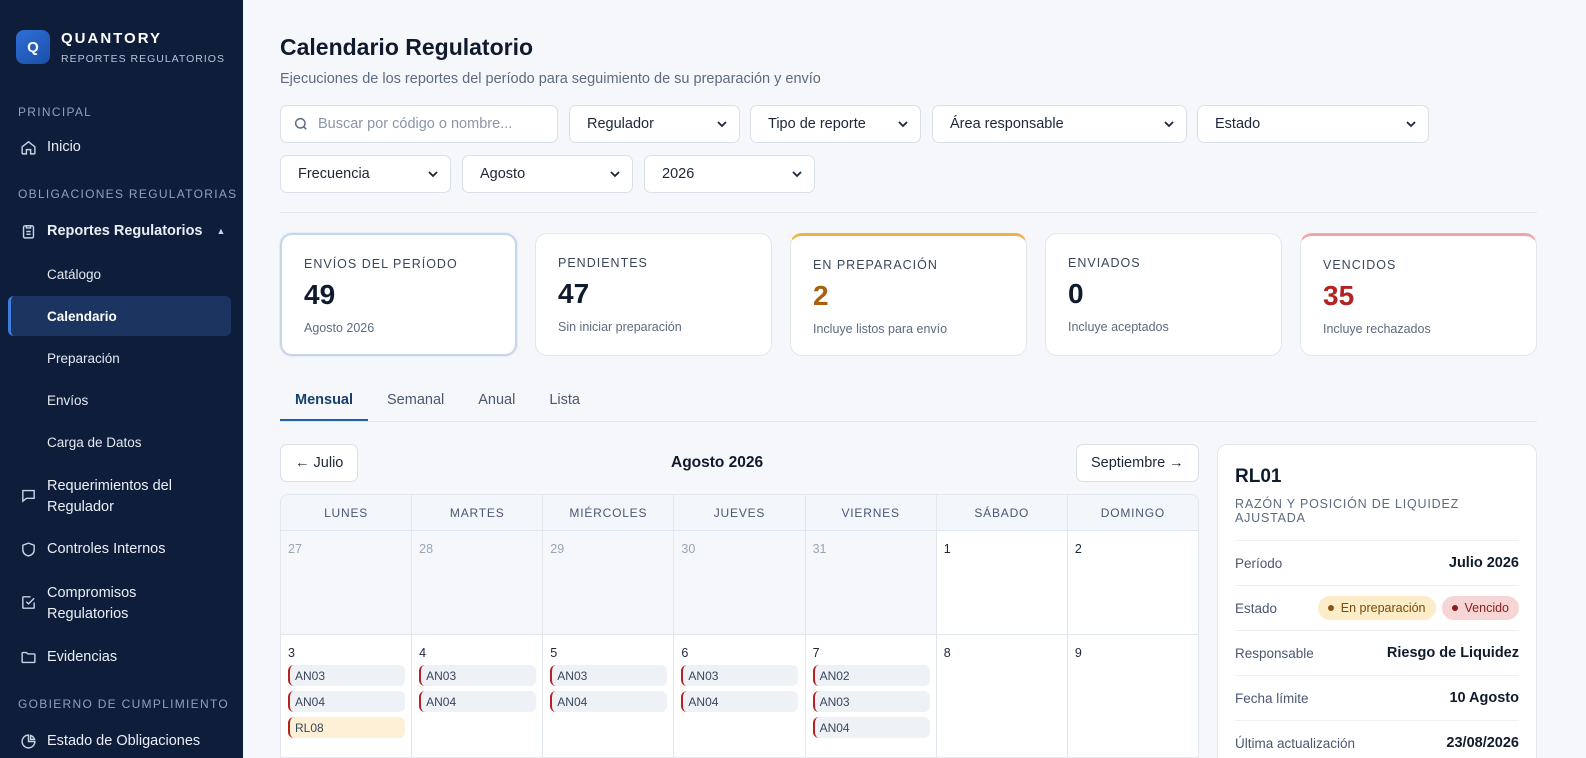 Image resolution: width=1586 pixels, height=758 pixels. I want to click on day-number: 2, so click(1078, 549).